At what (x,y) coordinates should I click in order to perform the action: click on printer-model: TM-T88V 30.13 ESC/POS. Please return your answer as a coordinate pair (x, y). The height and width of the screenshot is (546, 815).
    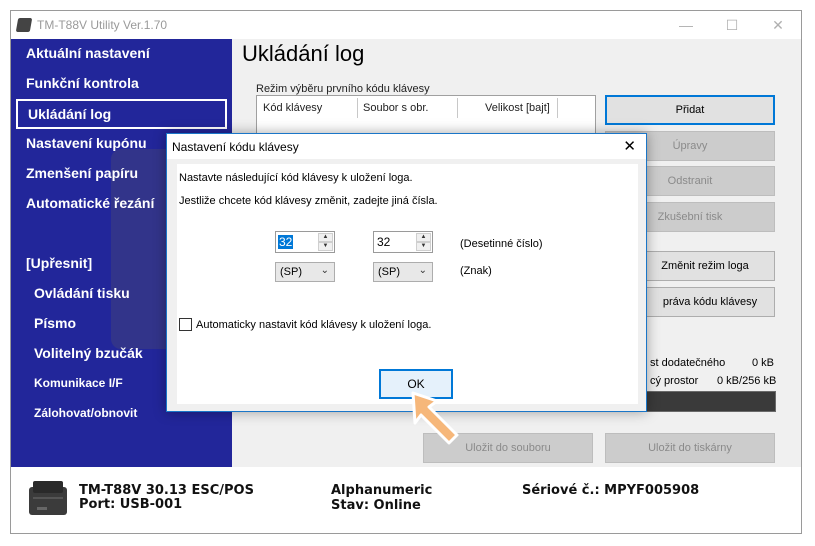
    Looking at the image, I should click on (166, 490).